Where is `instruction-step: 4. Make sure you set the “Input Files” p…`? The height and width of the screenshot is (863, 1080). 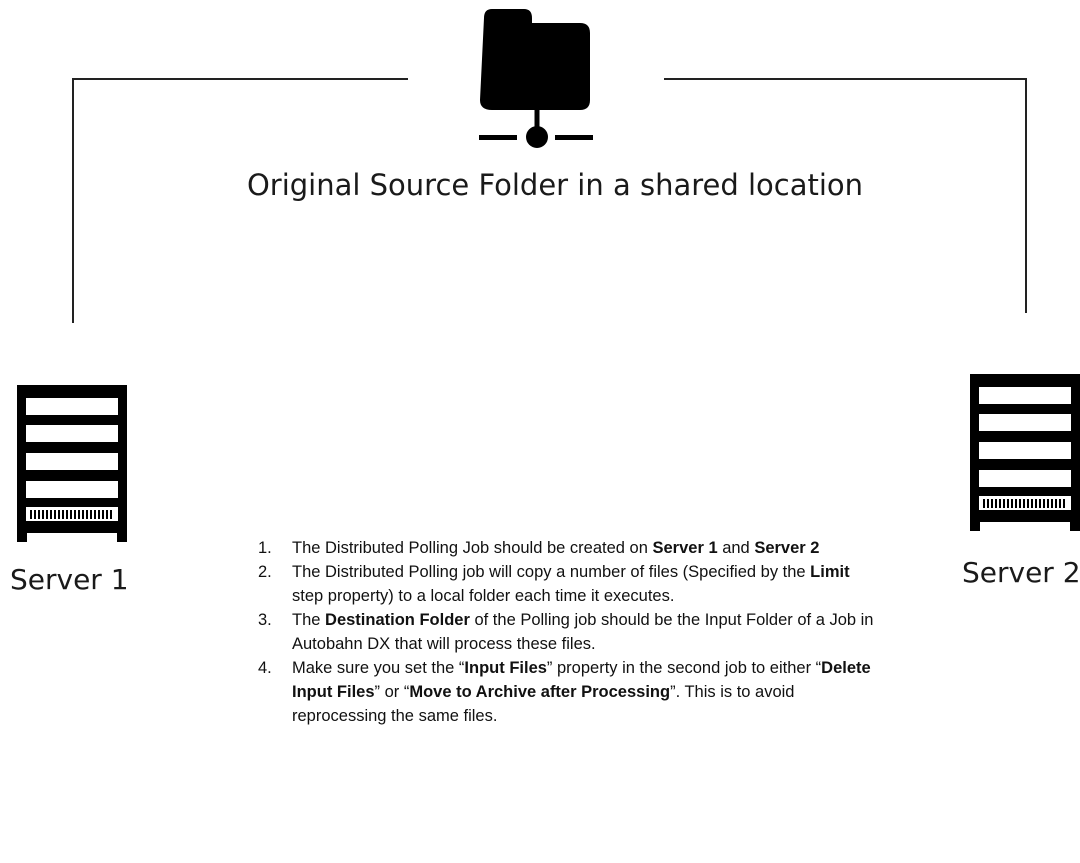
instruction-step: 4. Make sure you set the “Input Files” p… is located at coordinates (570, 692).